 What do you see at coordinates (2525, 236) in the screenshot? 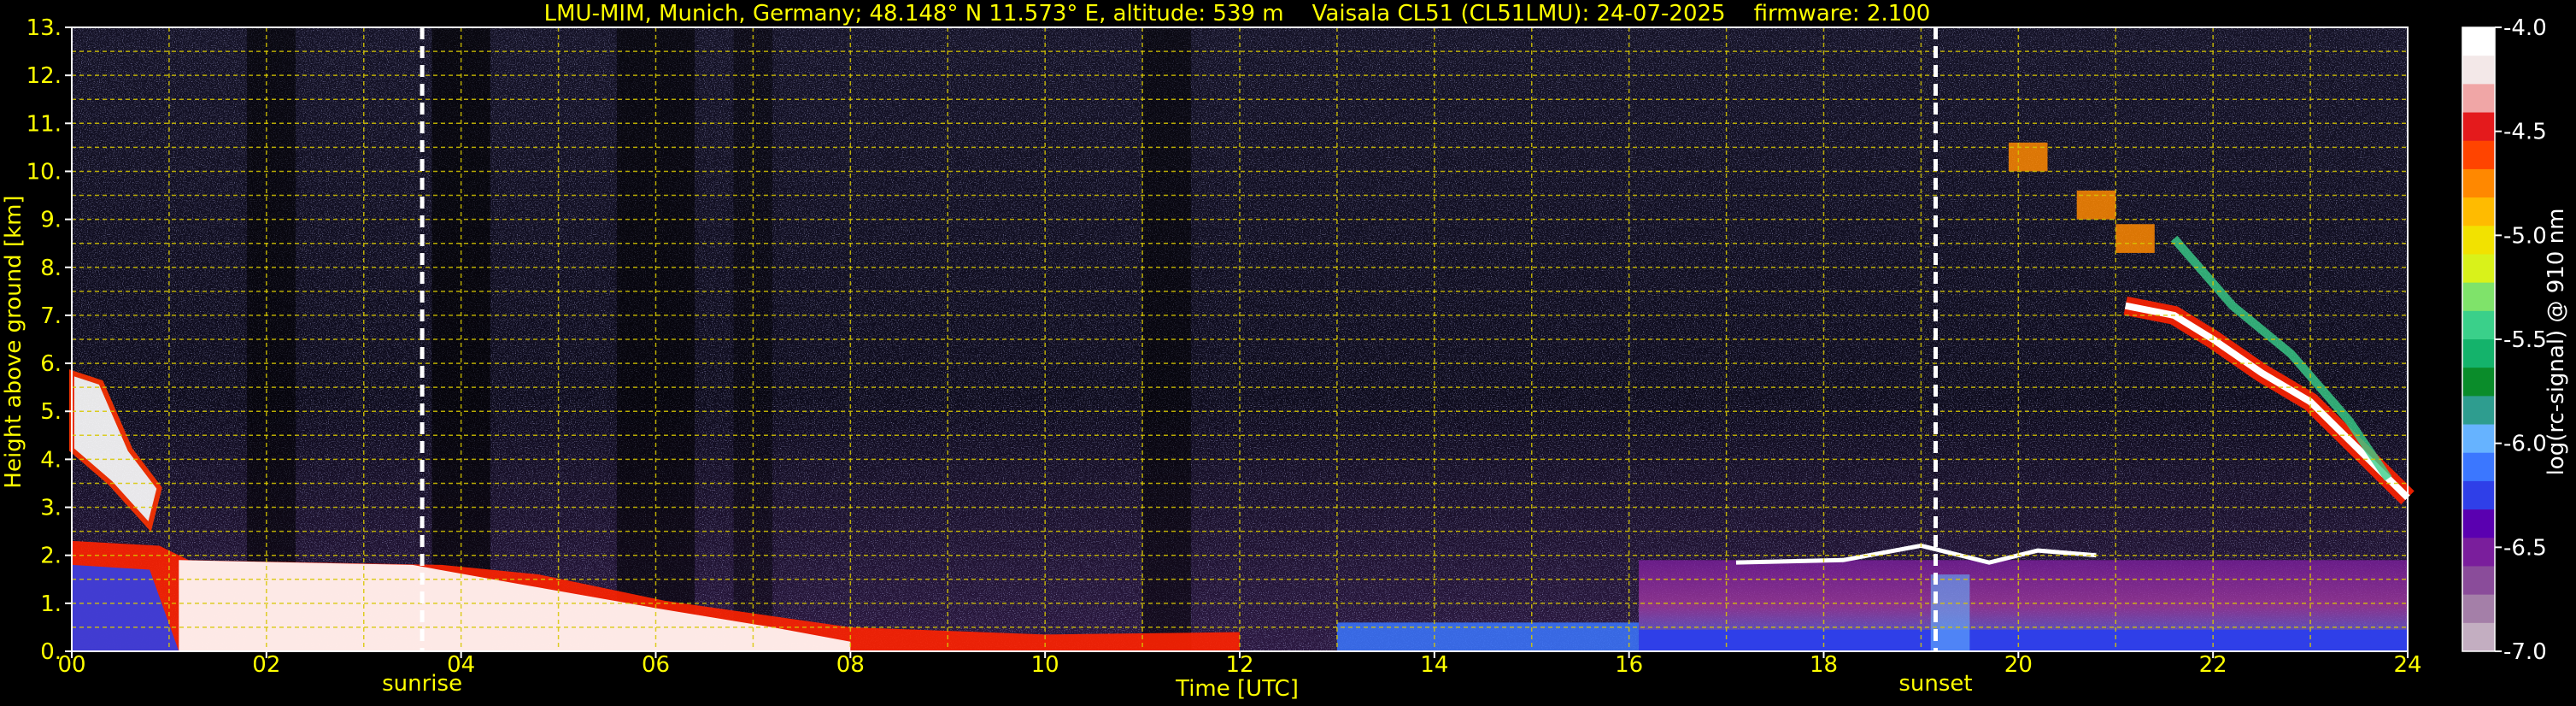
I see `colorbar-tick-label: -5.0` at bounding box center [2525, 236].